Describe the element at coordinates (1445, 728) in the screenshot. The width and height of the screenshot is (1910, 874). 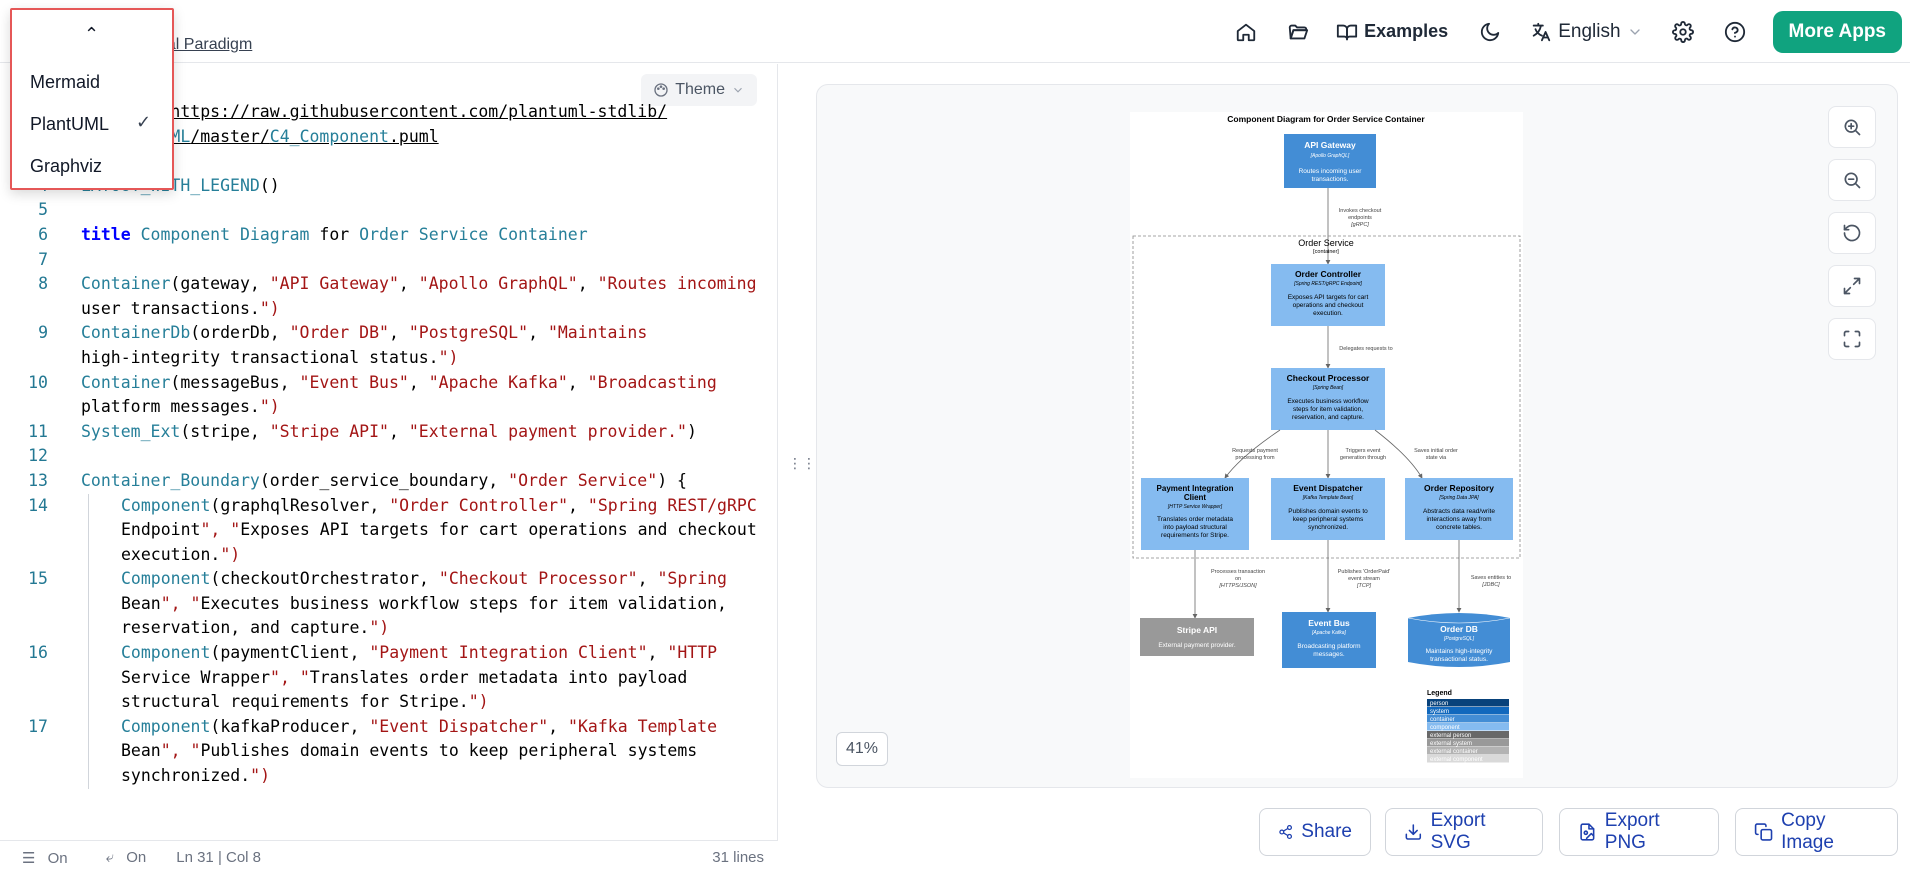
I see `legend-label: component` at that location.